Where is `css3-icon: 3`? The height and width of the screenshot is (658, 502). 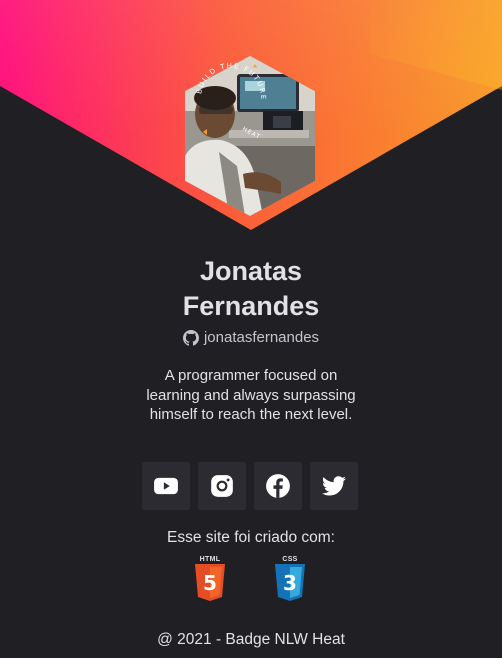
css3-icon: 3 is located at coordinates (290, 582).